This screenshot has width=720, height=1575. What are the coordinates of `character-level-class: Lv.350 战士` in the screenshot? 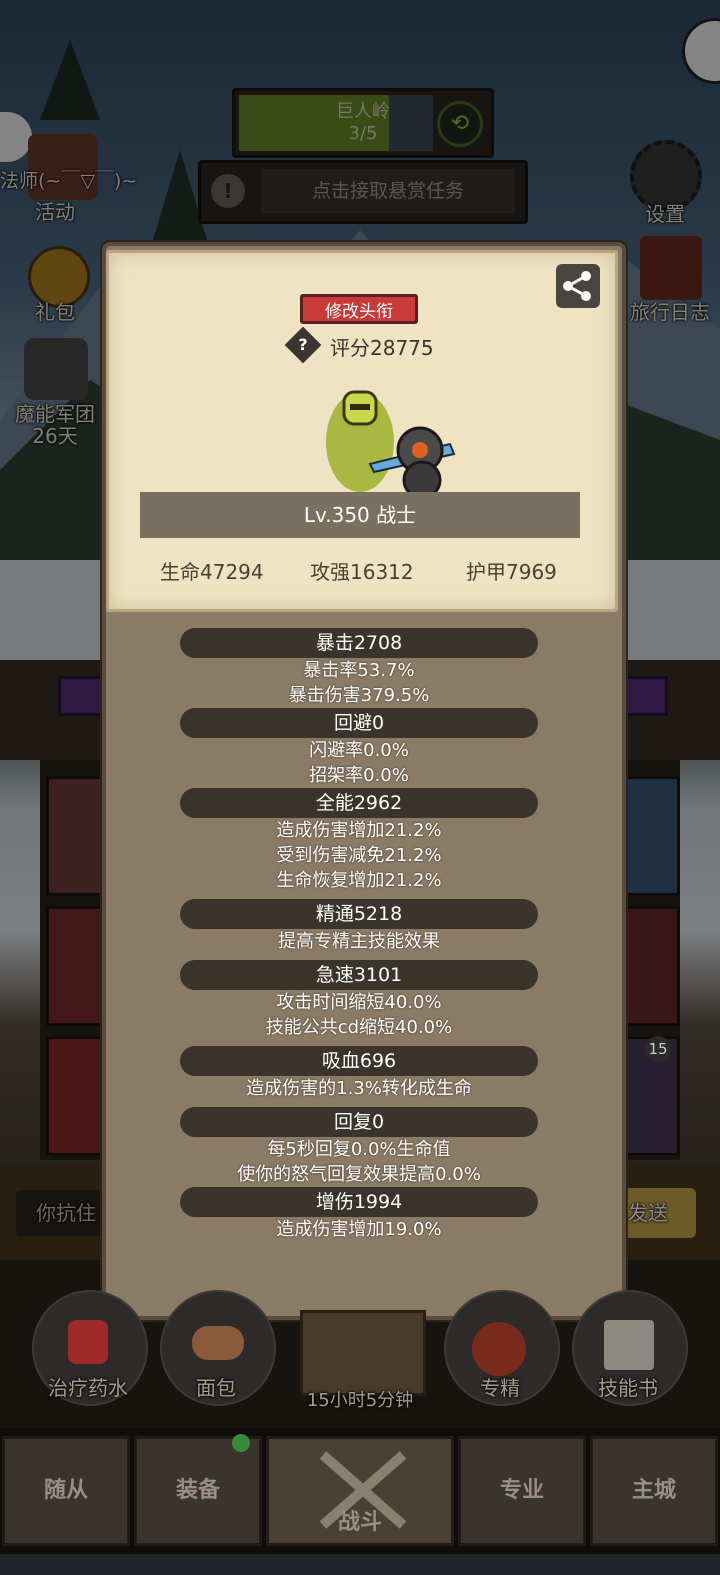 It's located at (360, 515).